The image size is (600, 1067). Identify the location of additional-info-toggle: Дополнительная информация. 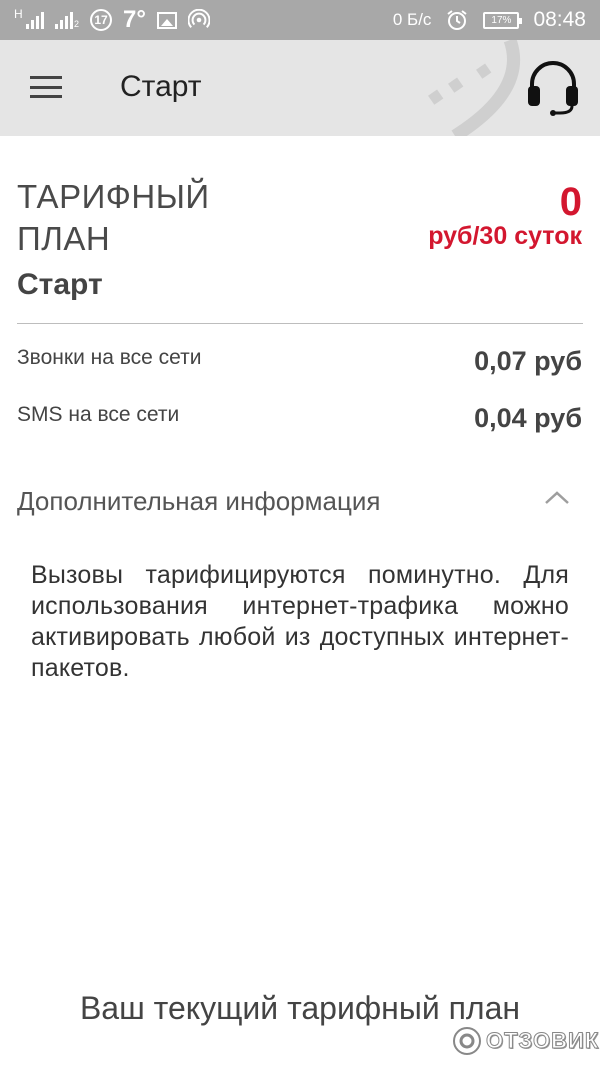
(300, 502).